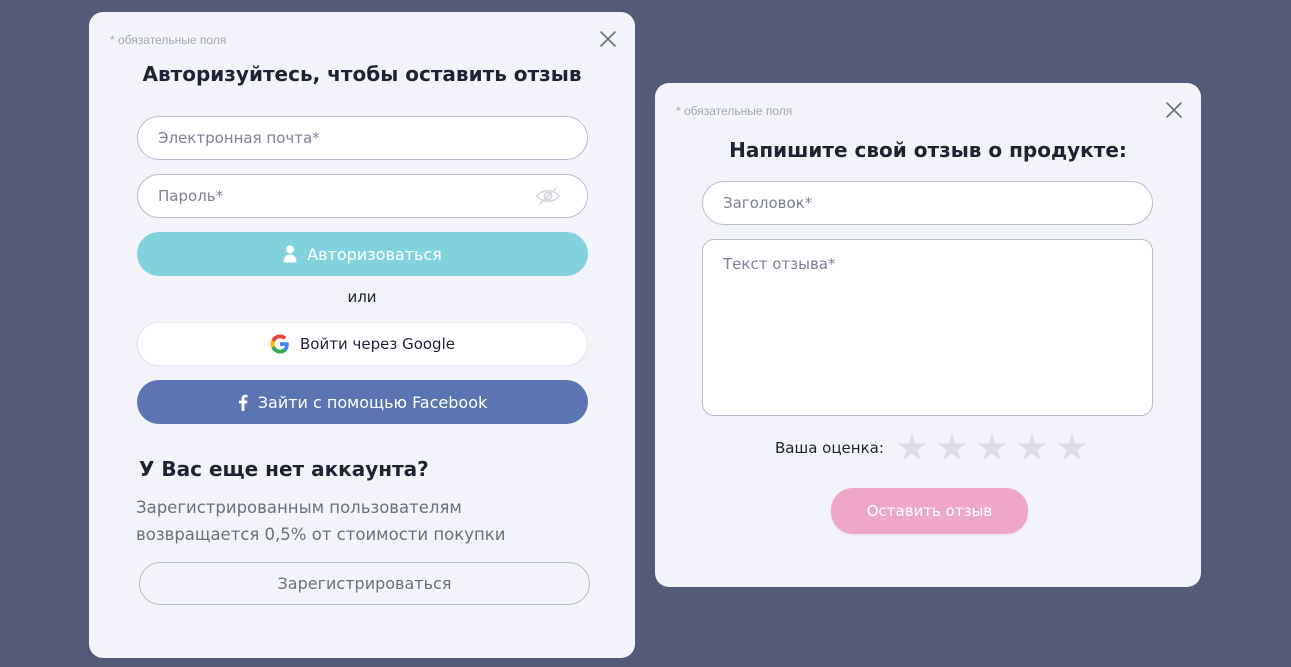 The height and width of the screenshot is (667, 1291). I want to click on auth-button-label: Авторизоваться, so click(374, 254).